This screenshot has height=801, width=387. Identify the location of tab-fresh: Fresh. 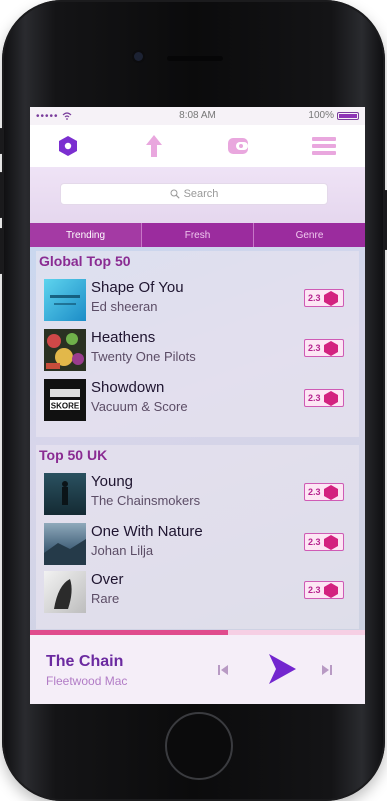
(198, 235).